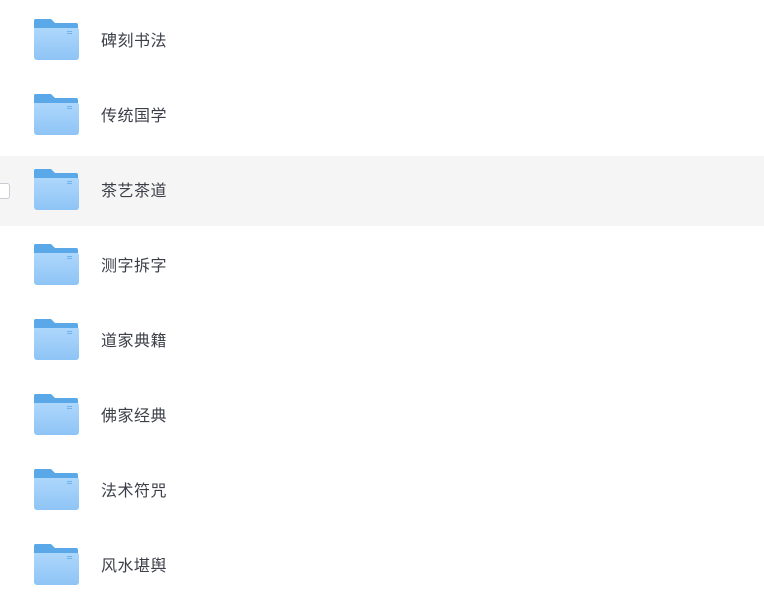  I want to click on file-row: 风水堪舆, so click(382, 566).